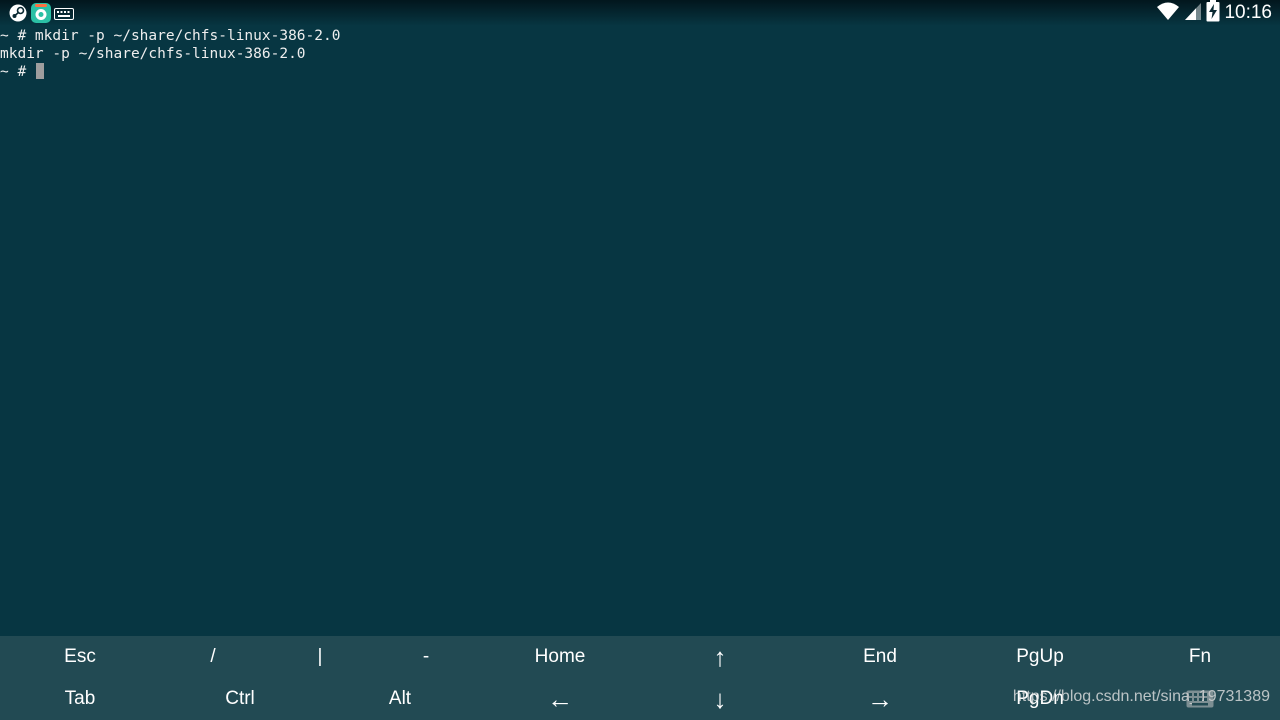  What do you see at coordinates (640, 72) in the screenshot?
I see `terminal-prompt-line: ~ #` at bounding box center [640, 72].